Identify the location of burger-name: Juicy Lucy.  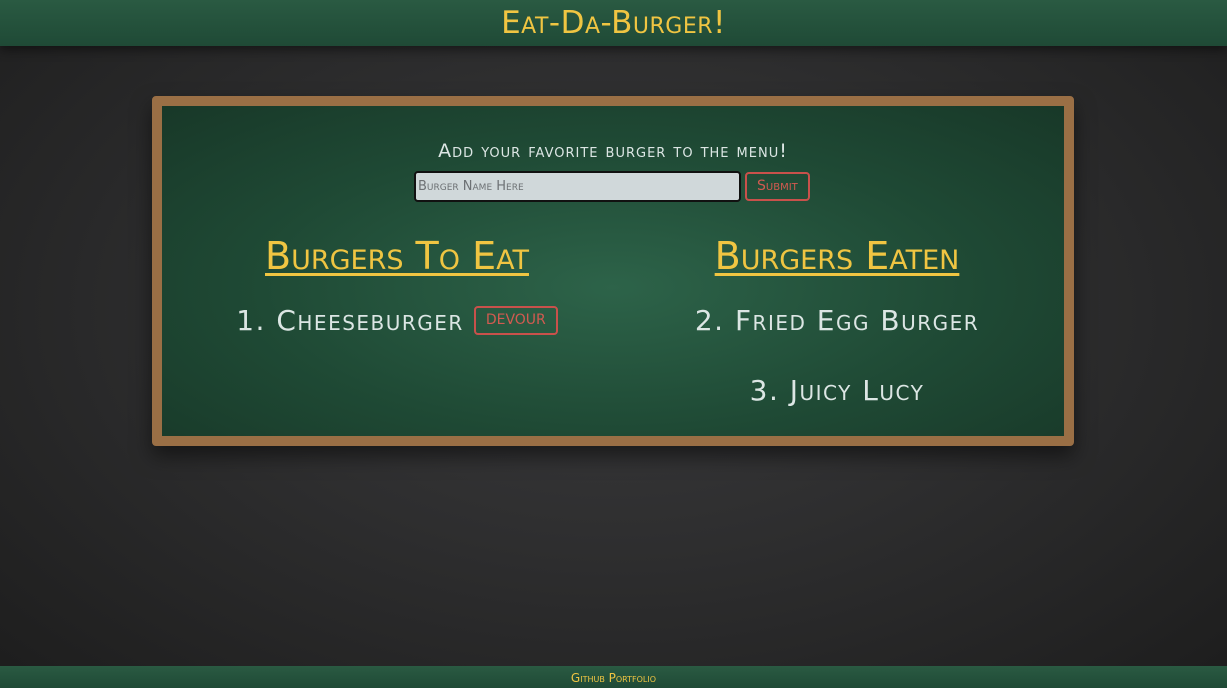
(857, 390).